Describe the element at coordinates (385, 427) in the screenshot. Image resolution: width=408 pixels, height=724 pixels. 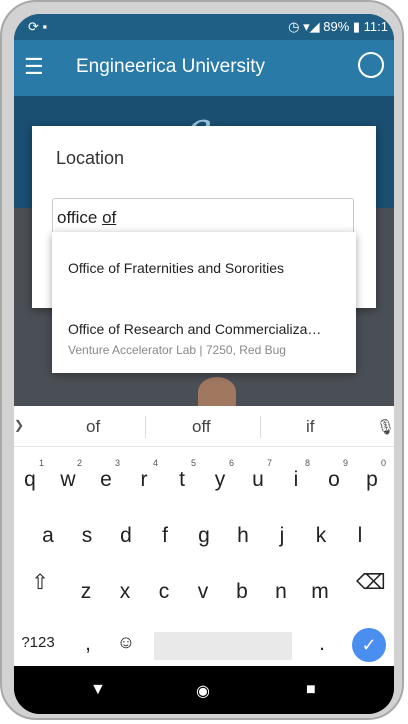
I see `microphone-icon: 🎙` at that location.